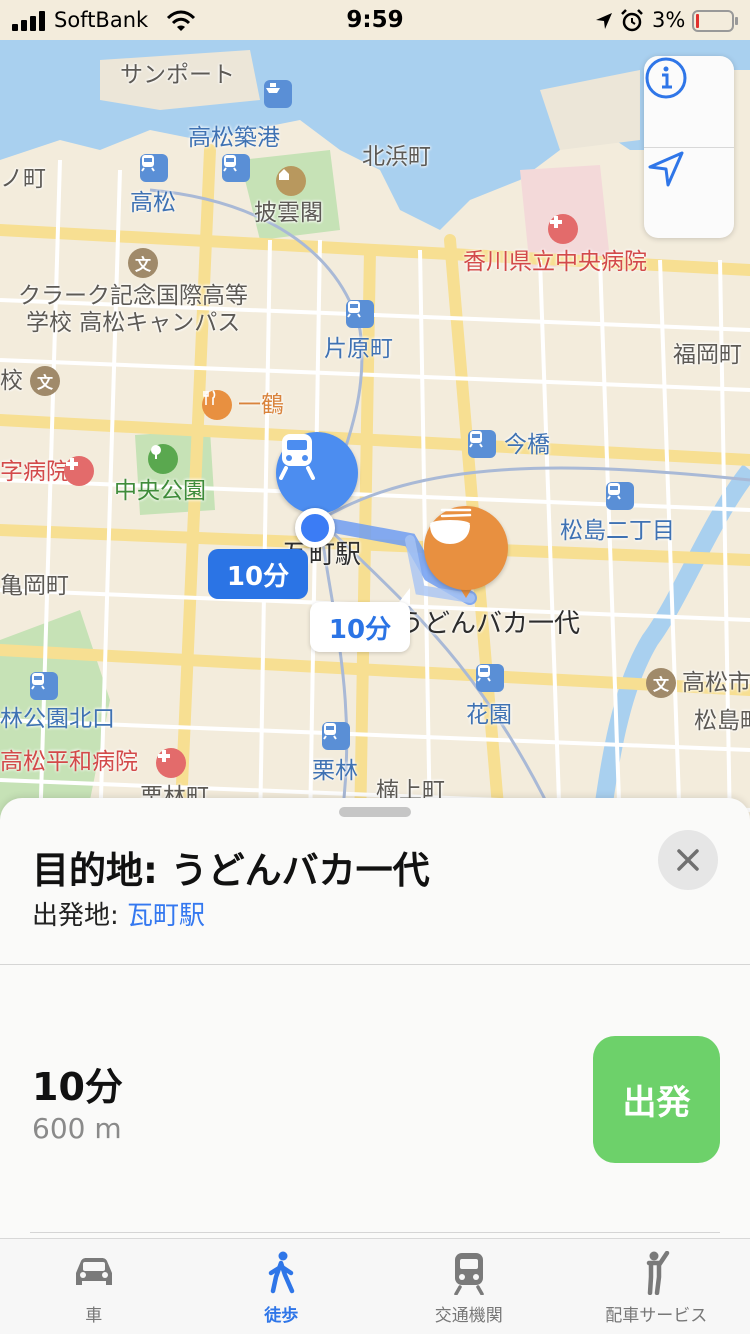 The image size is (750, 1334). Describe the element at coordinates (617, 531) in the screenshot. I see `map-label-matsushima-nichome: 松島二丁目` at that location.